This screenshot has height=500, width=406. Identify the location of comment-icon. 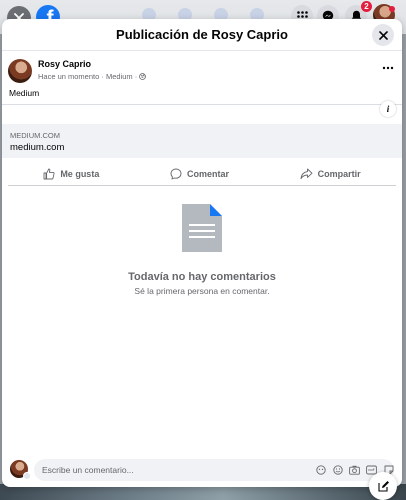
(176, 173).